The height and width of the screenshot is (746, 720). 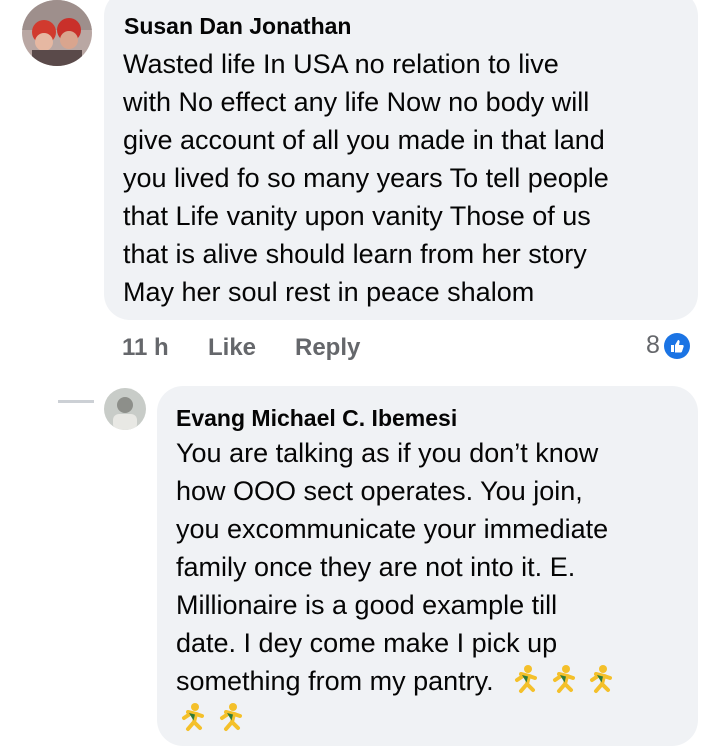 What do you see at coordinates (145, 348) in the screenshot?
I see `timestamp: 11 h` at bounding box center [145, 348].